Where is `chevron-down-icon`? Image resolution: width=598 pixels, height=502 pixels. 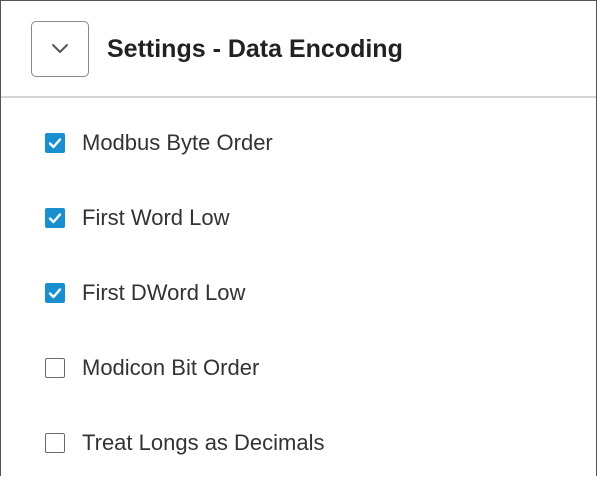
chevron-down-icon is located at coordinates (60, 49).